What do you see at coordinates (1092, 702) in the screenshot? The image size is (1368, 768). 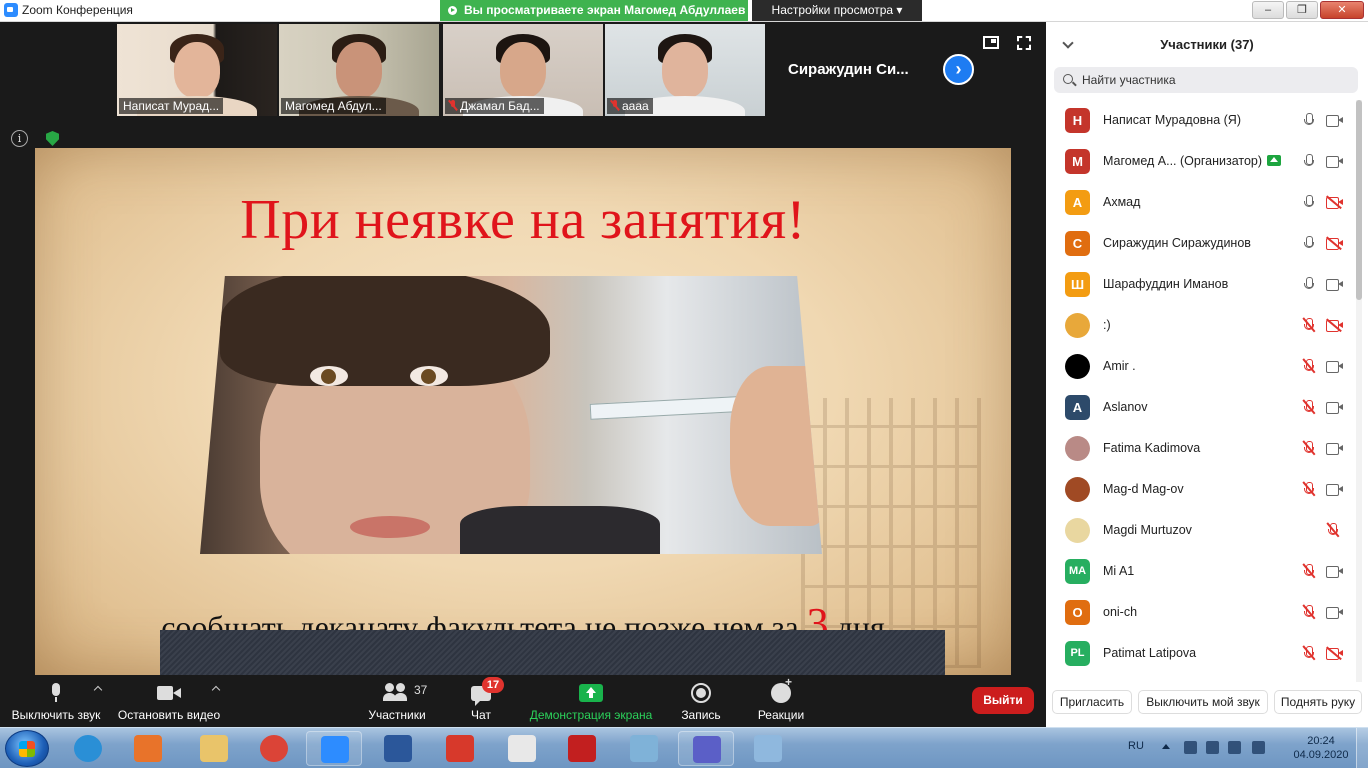 I see `invite-button: Пригласить` at bounding box center [1092, 702].